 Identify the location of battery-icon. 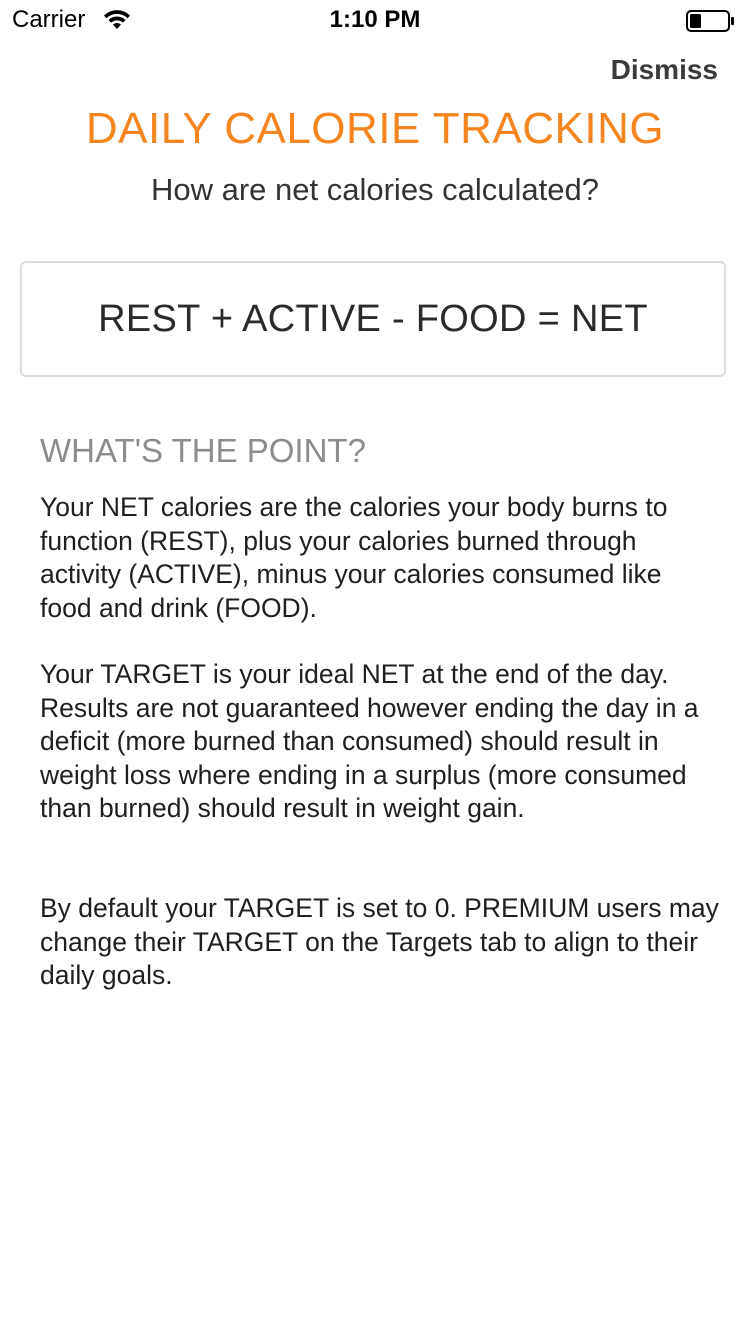
(710, 21).